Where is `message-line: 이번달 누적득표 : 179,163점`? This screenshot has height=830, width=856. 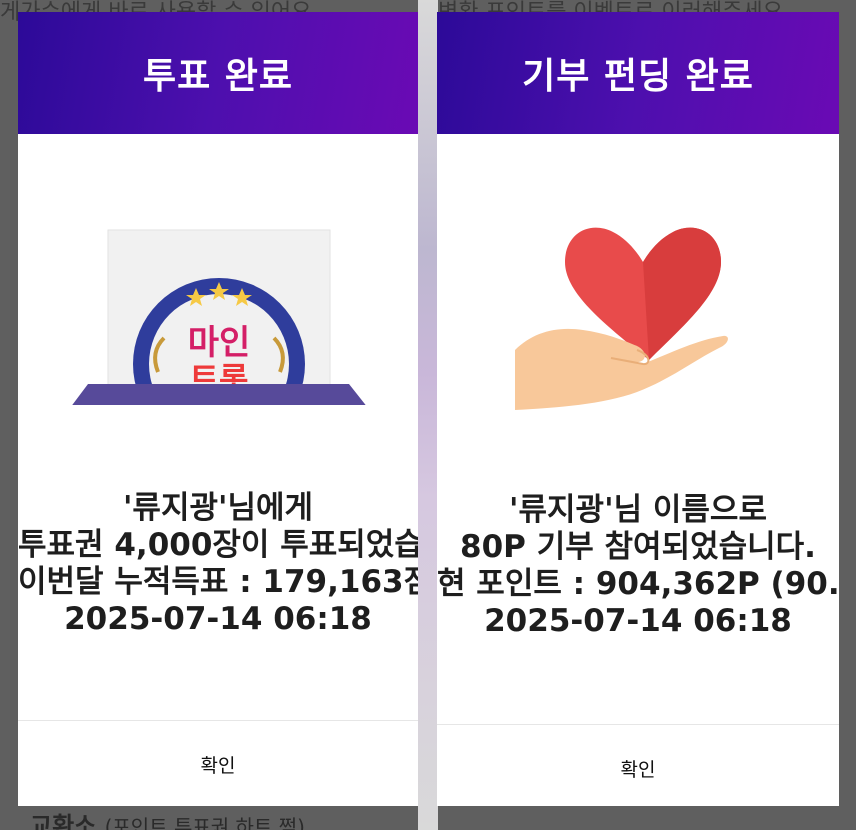
message-line: 이번달 누적득표 : 179,163점 is located at coordinates (218, 582).